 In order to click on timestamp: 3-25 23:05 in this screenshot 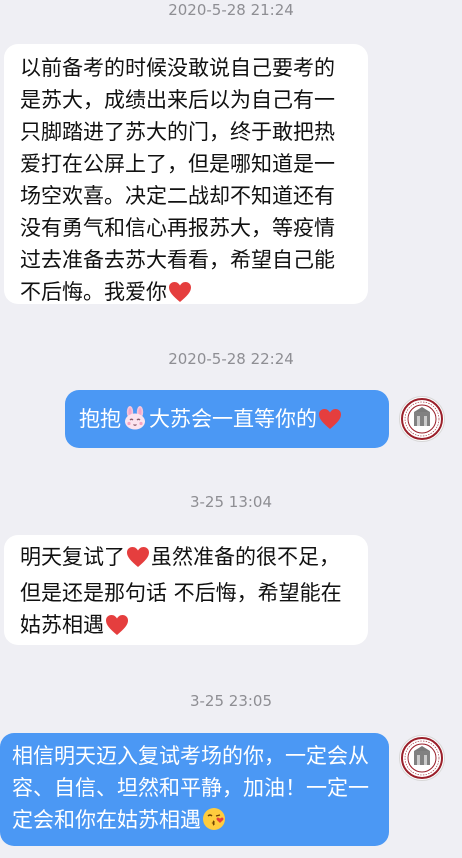, I will do `click(231, 701)`.